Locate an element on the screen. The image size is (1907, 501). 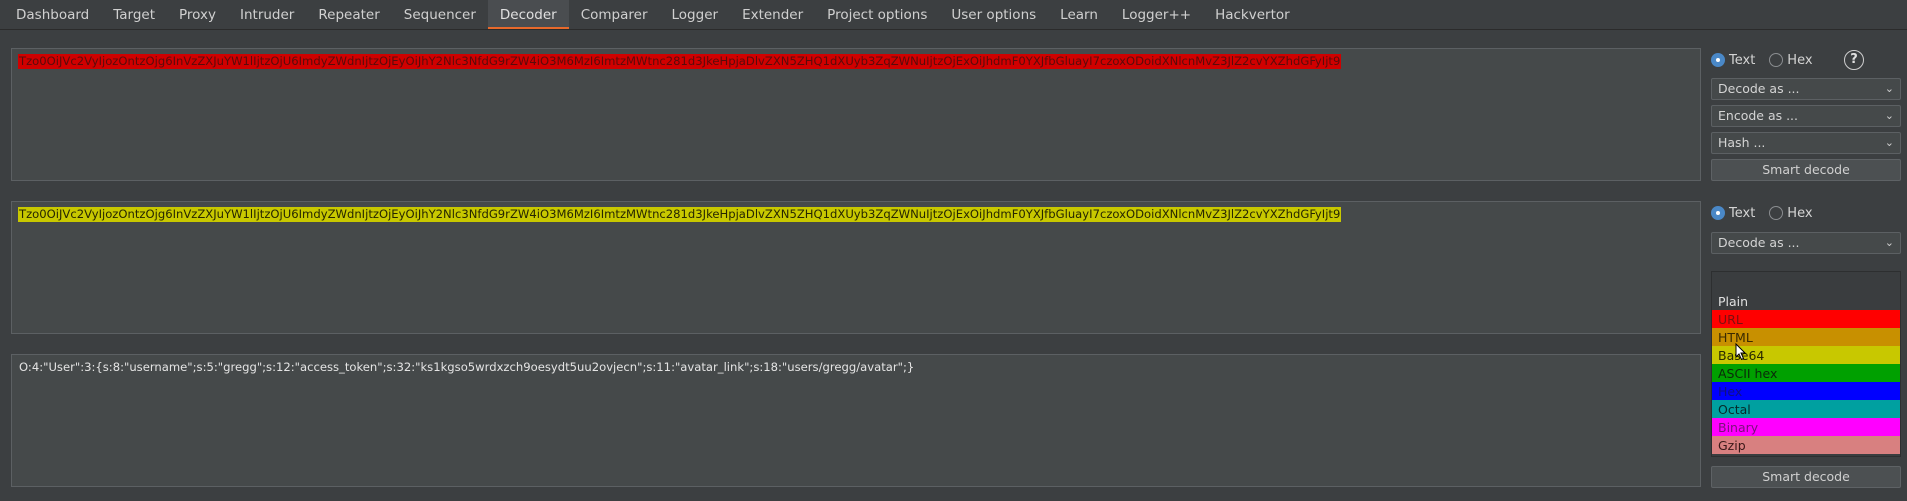
format-radio-group-1: Text Hex is located at coordinates (1767, 60).